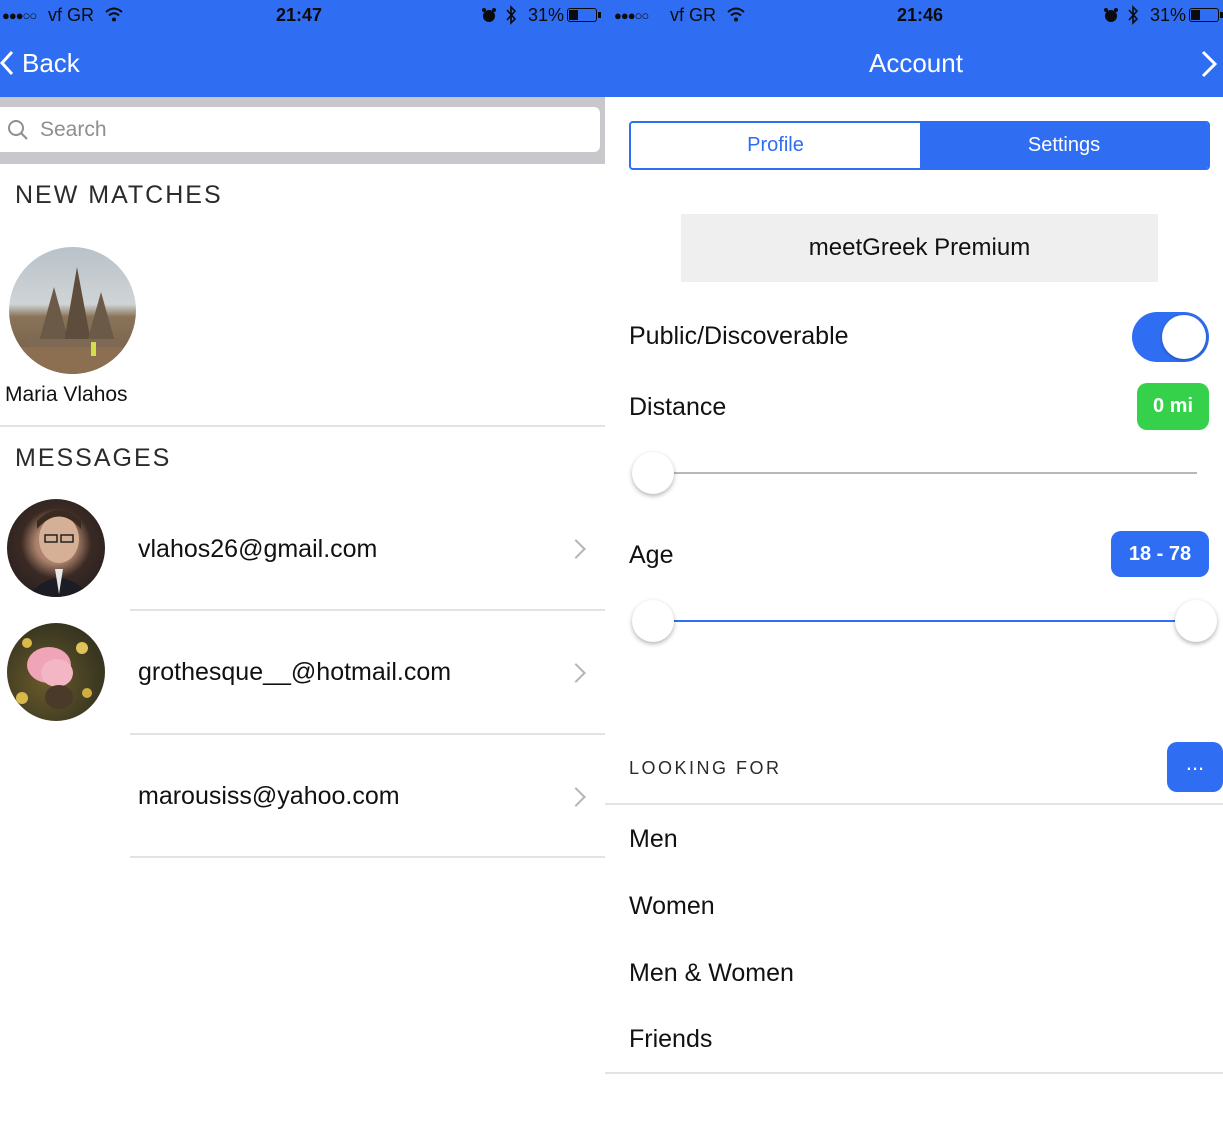 Image resolution: width=1223 pixels, height=1122 pixels. I want to click on search-input: Search, so click(300, 129).